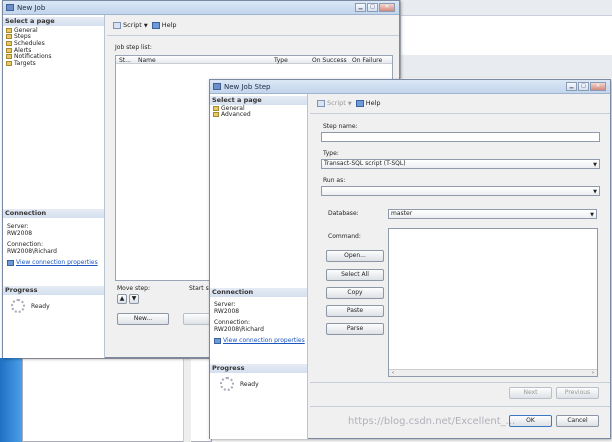  Describe the element at coordinates (493, 302) in the screenshot. I see `command-textarea: ‹ ›` at that location.